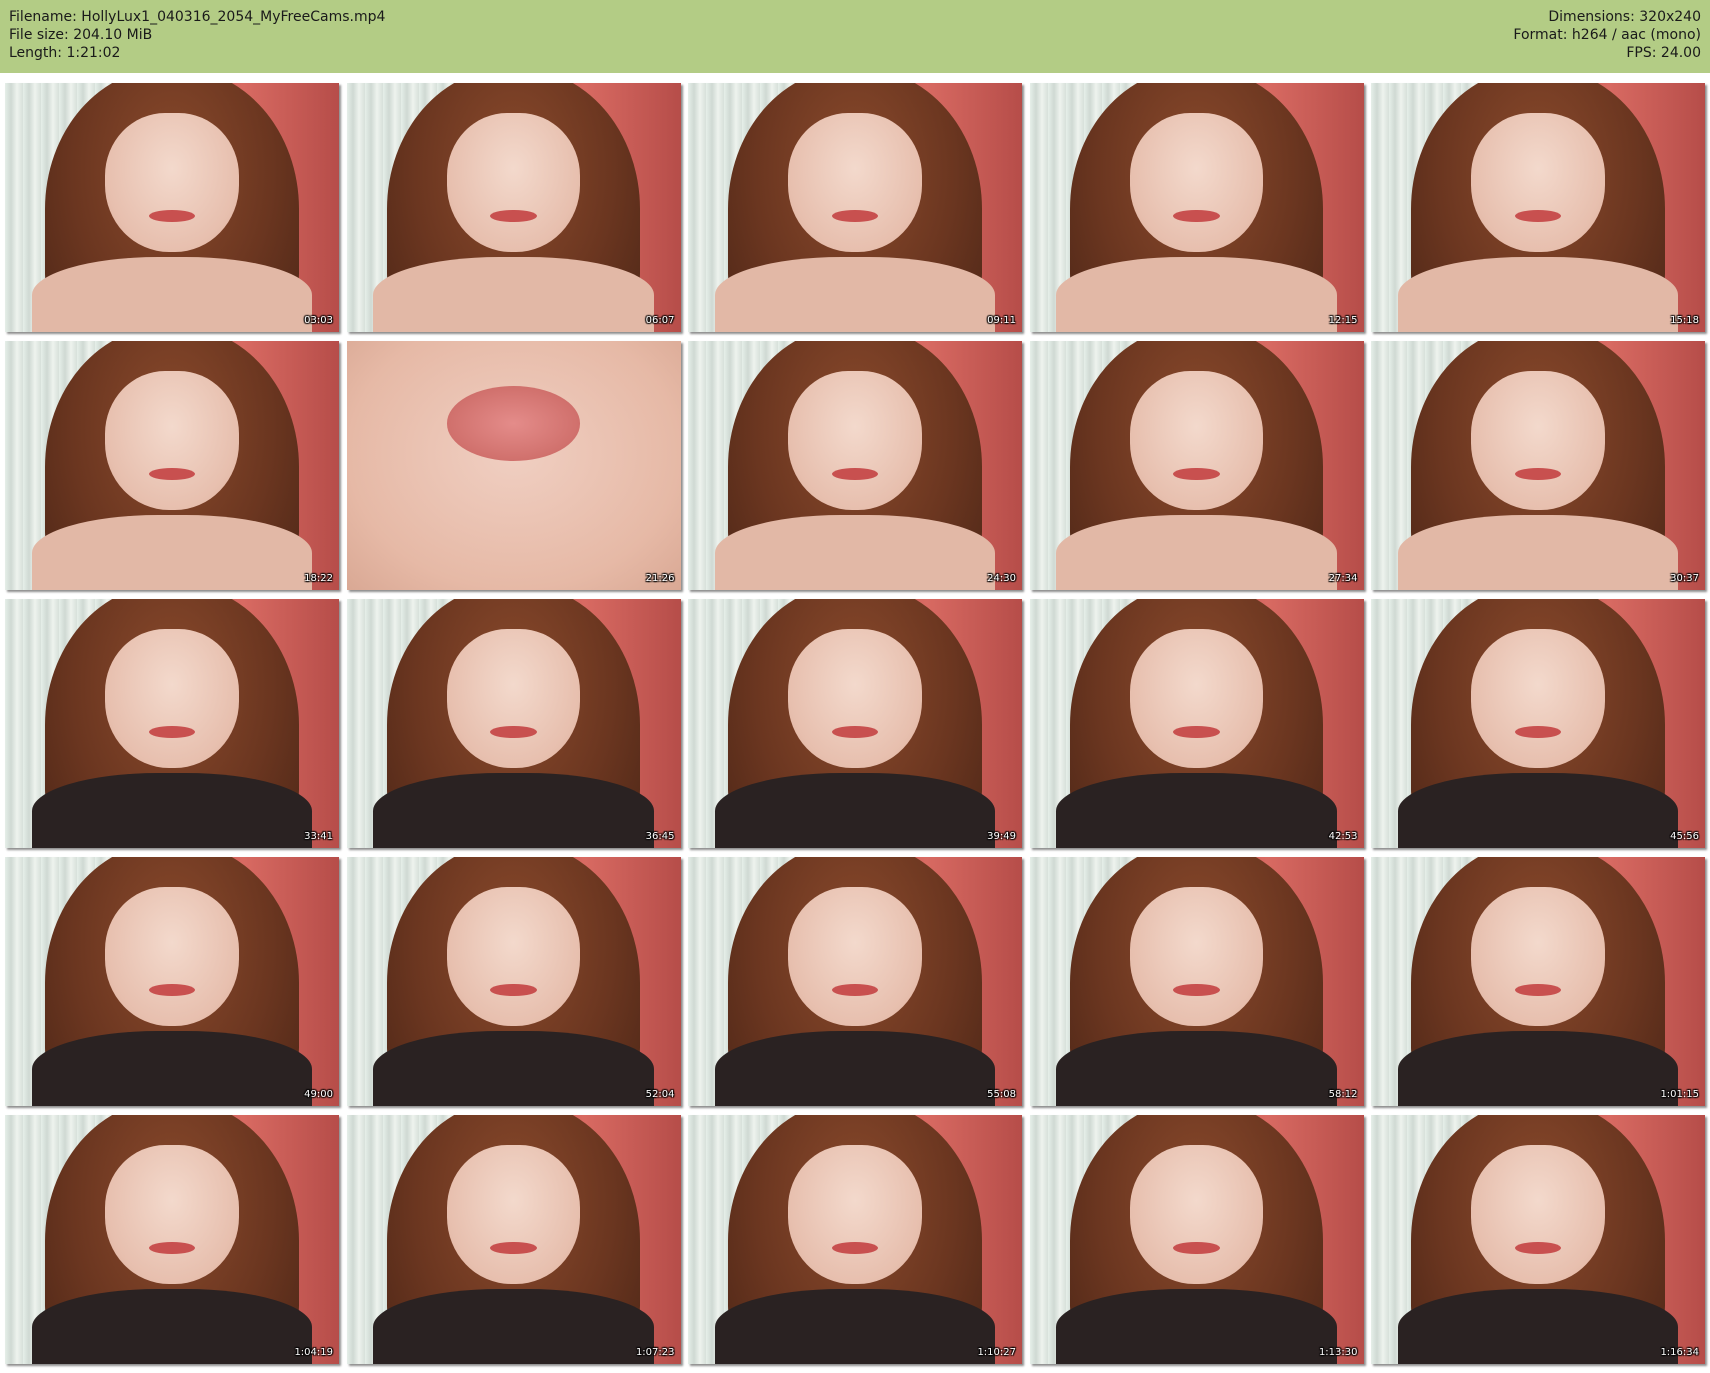 This screenshot has height=1373, width=1710. What do you see at coordinates (1684, 578) in the screenshot?
I see `timestamp-label: 30:37` at bounding box center [1684, 578].